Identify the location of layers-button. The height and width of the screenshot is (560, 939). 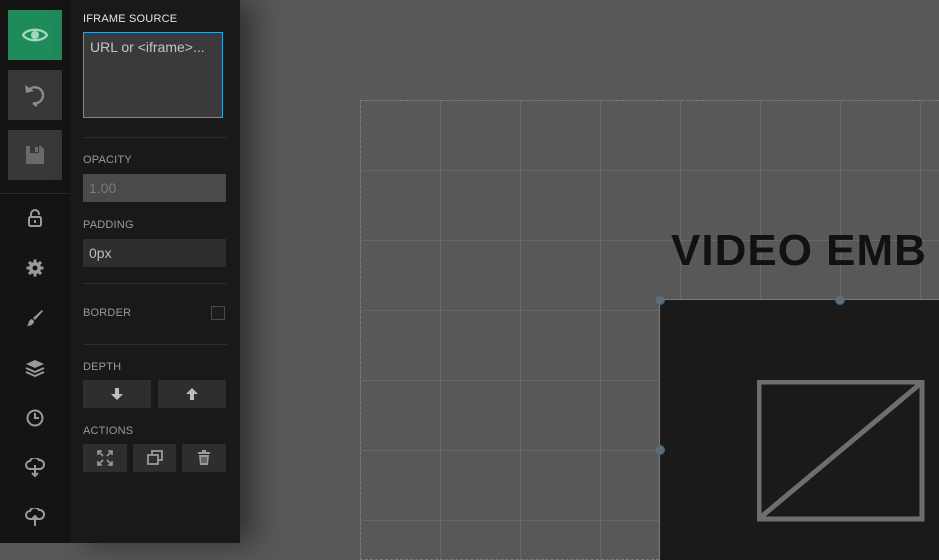
(35, 368).